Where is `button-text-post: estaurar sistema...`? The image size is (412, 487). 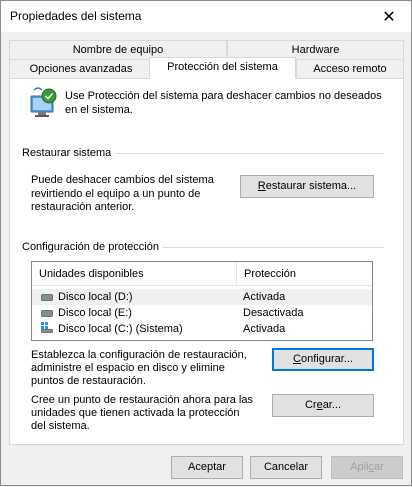
button-text-post: estaurar sistema... is located at coordinates (311, 186).